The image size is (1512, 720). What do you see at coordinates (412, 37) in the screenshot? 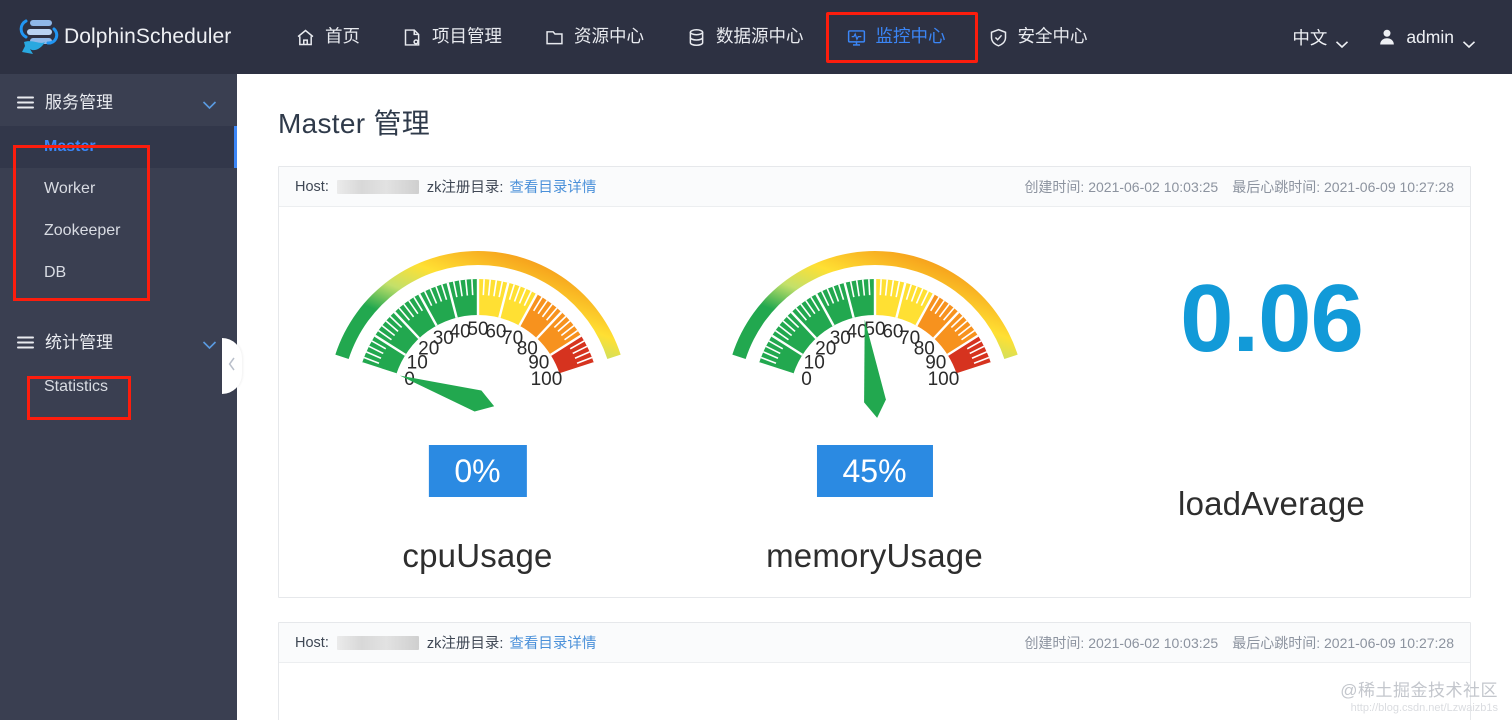
I see `project-icon` at bounding box center [412, 37].